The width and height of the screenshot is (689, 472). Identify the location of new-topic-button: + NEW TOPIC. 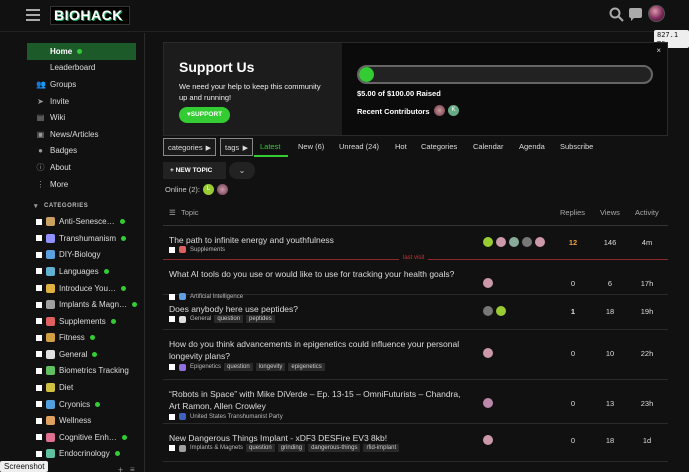
(194, 170).